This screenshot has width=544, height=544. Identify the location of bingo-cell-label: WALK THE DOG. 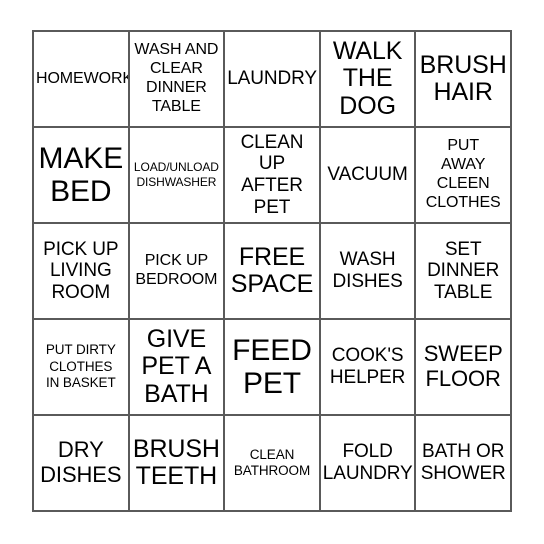
(367, 78).